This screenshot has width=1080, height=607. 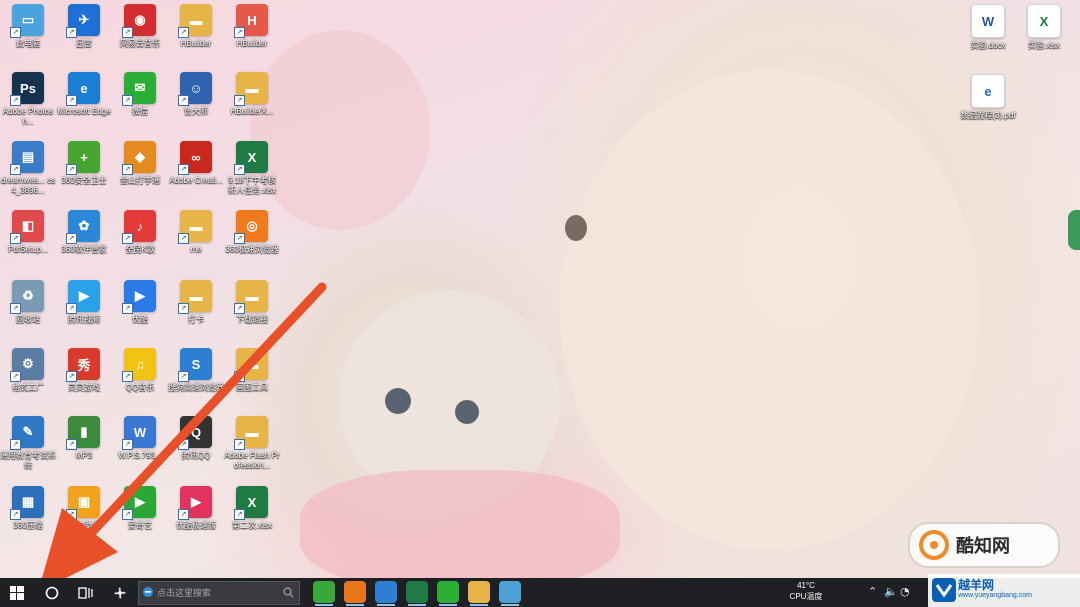 What do you see at coordinates (995, 595) in the screenshot?
I see `watermark-site-url: www.yueyangbang.com` at bounding box center [995, 595].